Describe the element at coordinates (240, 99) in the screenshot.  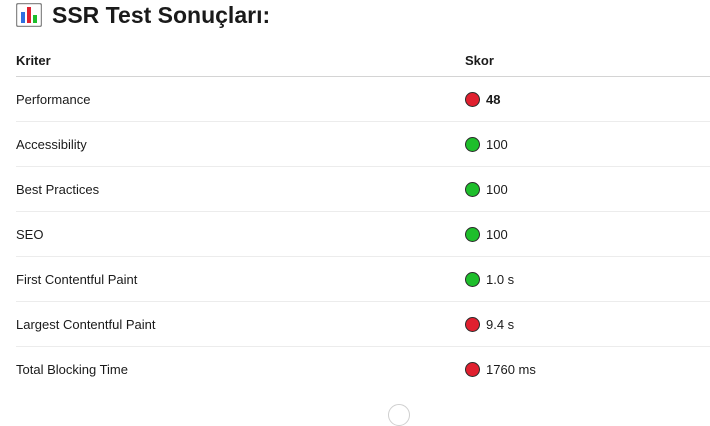
I see `criterion-cell: Performance` at that location.